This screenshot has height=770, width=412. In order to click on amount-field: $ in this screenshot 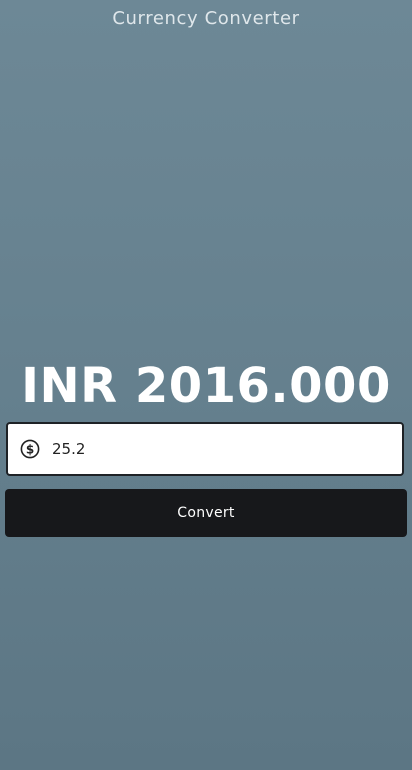, I will do `click(205, 449)`.